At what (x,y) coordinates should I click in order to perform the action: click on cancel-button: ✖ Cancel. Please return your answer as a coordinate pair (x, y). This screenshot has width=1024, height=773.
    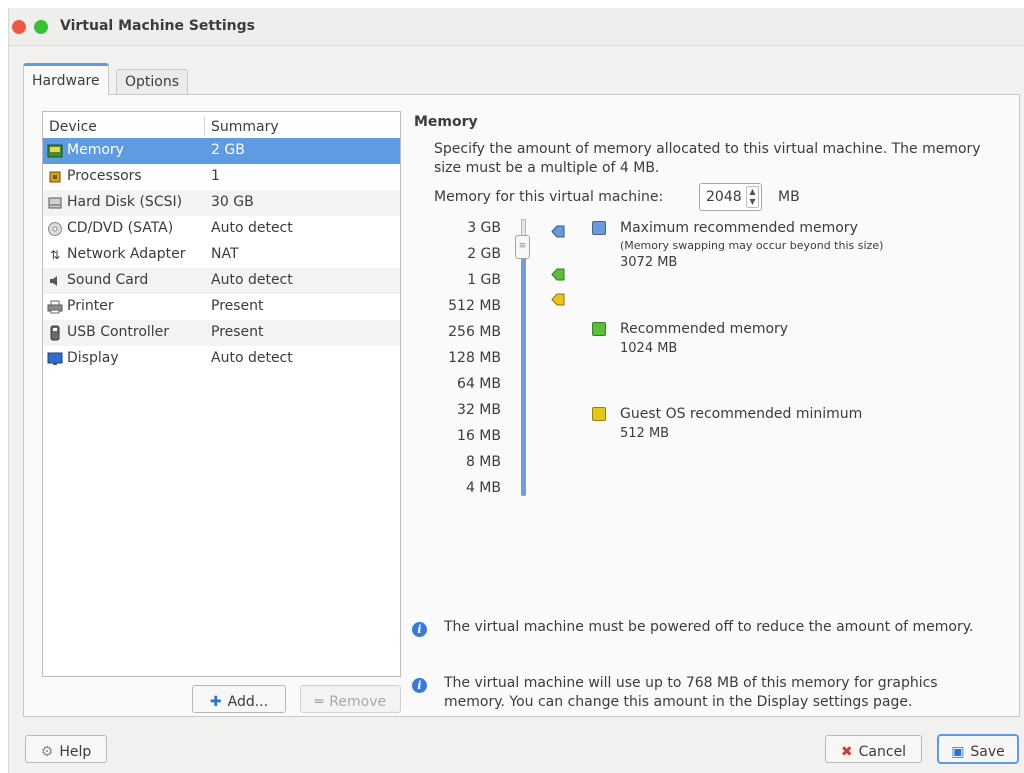
    Looking at the image, I should click on (873, 749).